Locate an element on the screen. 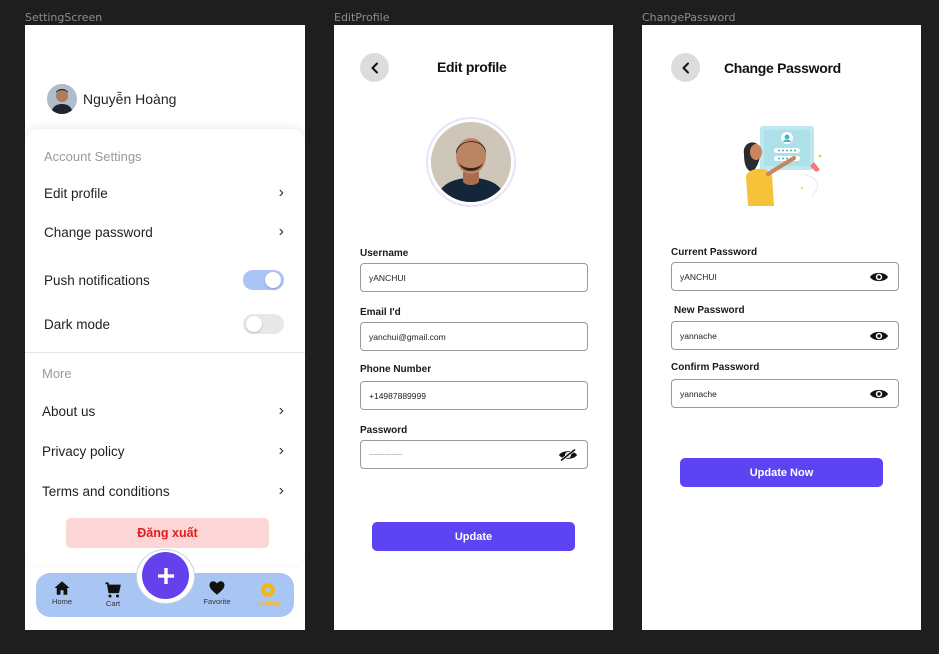 The image size is (939, 654). home-icon is located at coordinates (62, 588).